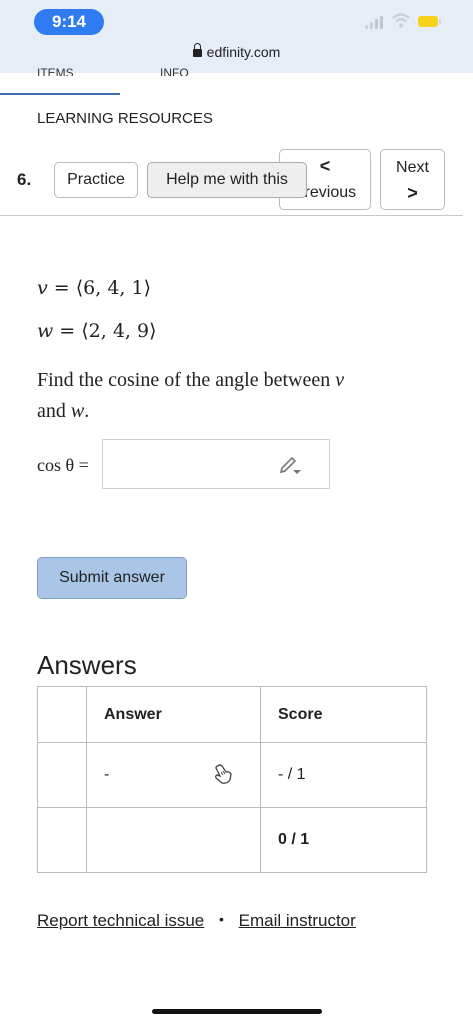  What do you see at coordinates (227, 180) in the screenshot?
I see `help-me-button: Help me with this` at bounding box center [227, 180].